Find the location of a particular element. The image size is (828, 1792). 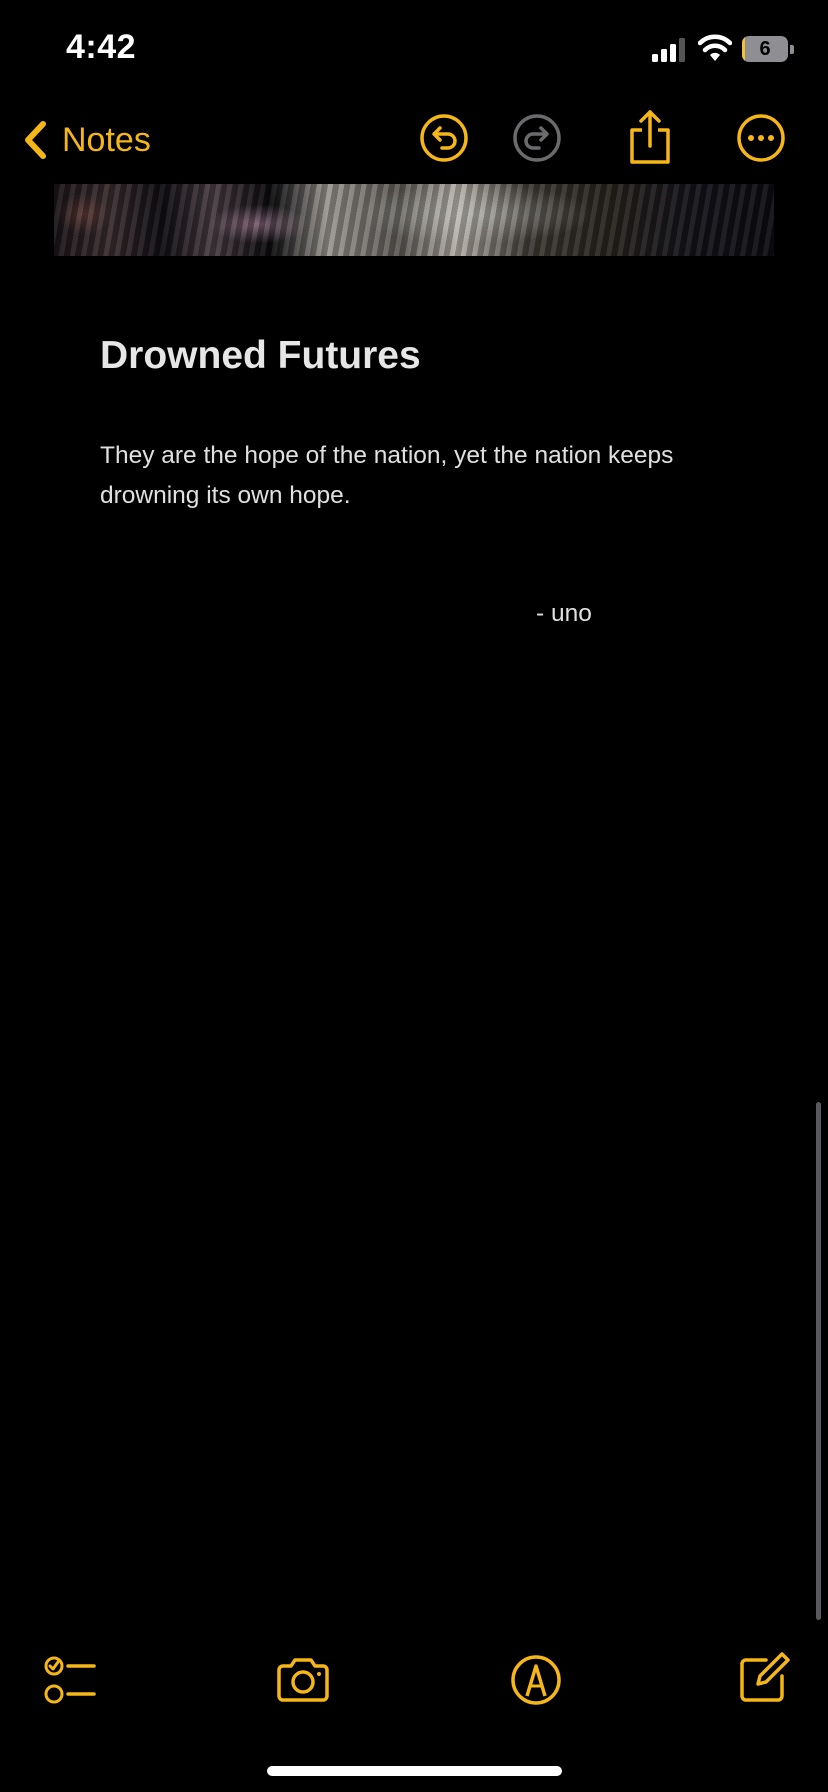

scroll-indicator is located at coordinates (818, 1361).